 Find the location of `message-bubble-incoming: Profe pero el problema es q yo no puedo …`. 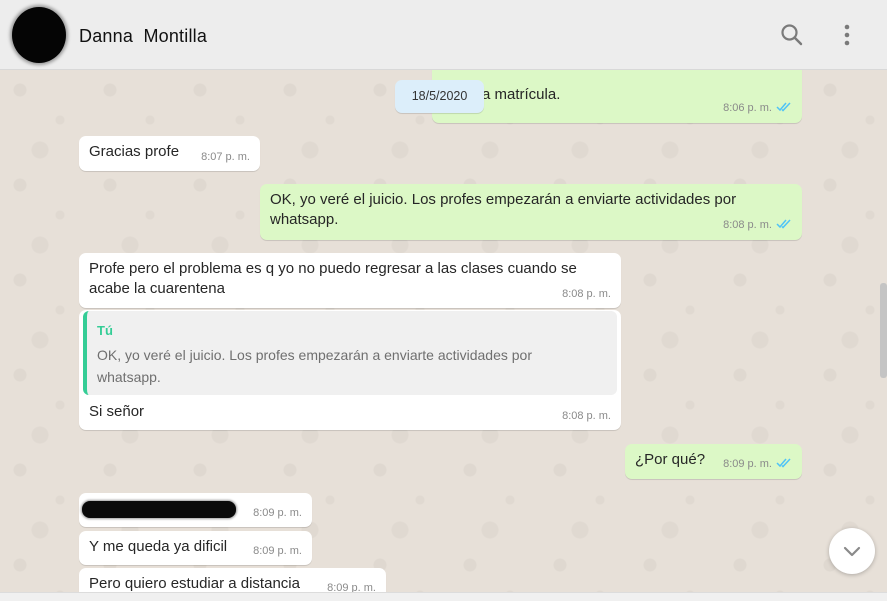

message-bubble-incoming: Profe pero el problema es q yo no puedo … is located at coordinates (350, 280).